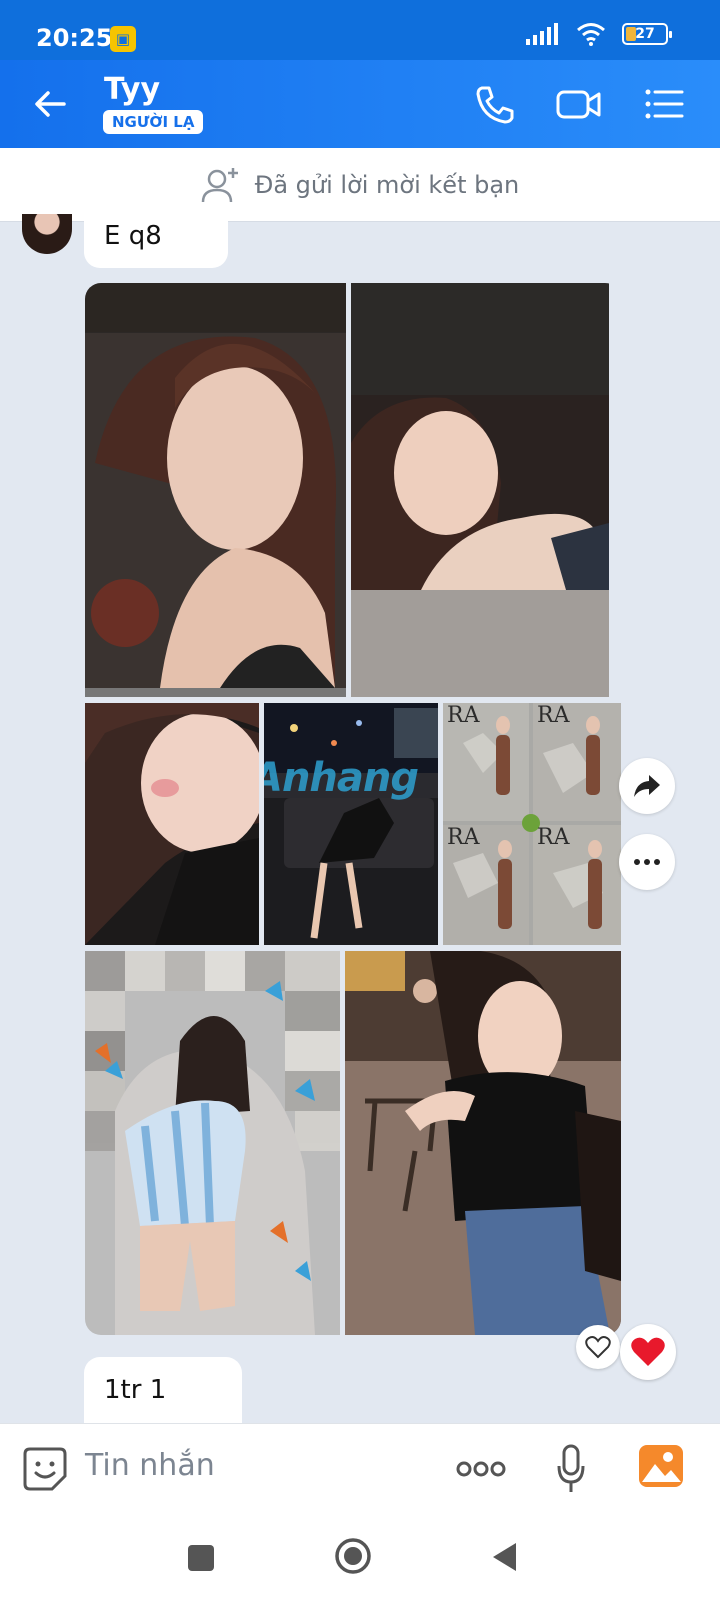 The height and width of the screenshot is (1600, 720). Describe the element at coordinates (360, 104) in the screenshot. I see `chat-header: Tyy NGƯỜI LẠ` at that location.